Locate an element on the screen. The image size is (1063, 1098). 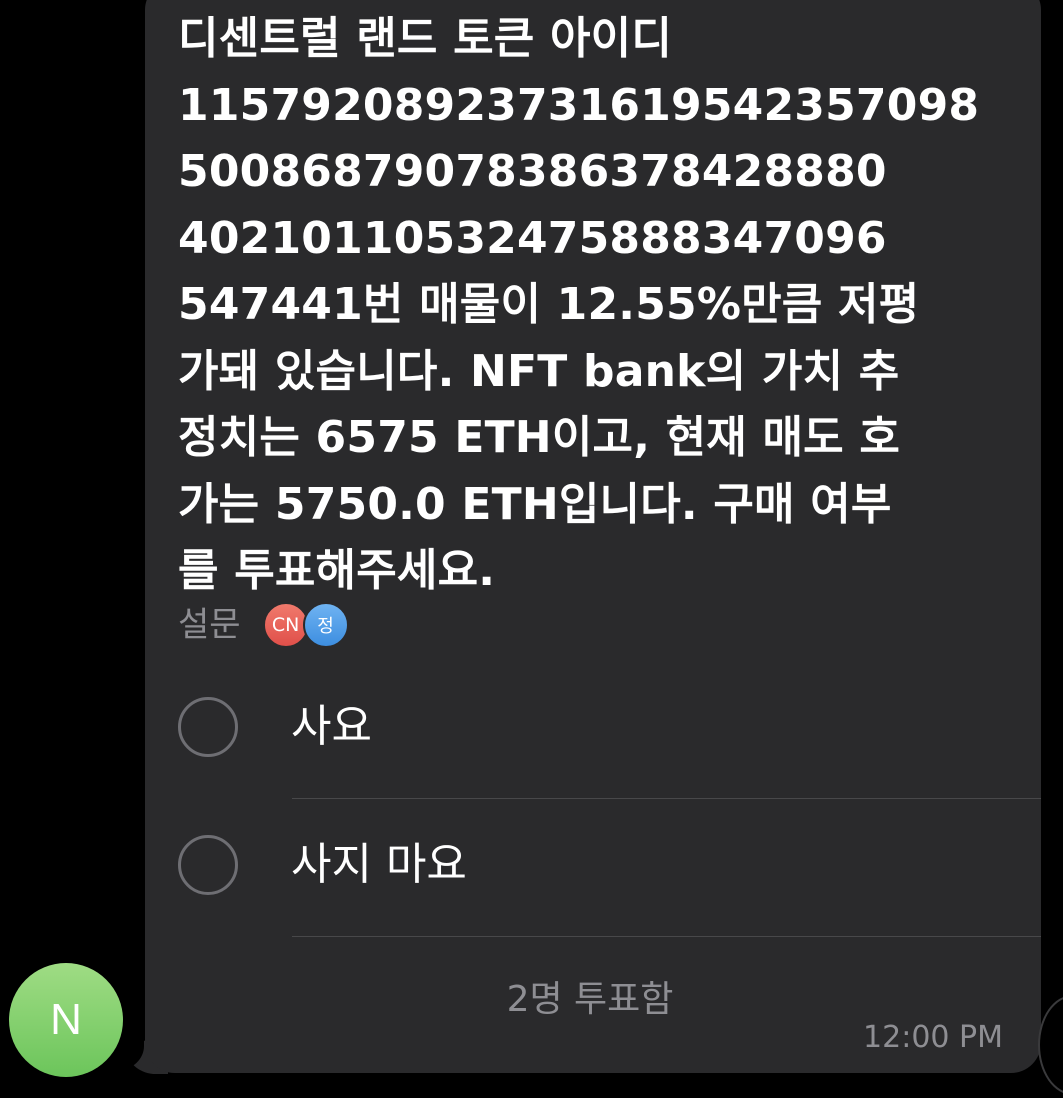
question-line-9: 를 투표해주세요. is located at coordinates (337, 570).